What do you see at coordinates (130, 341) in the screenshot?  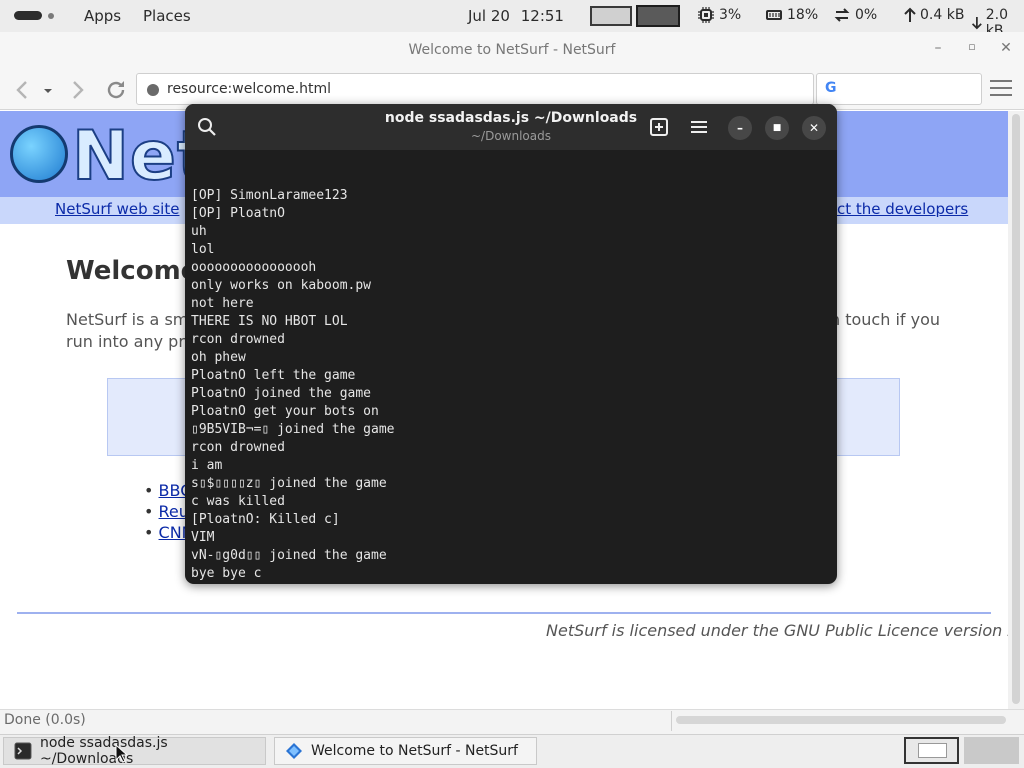 I see `intro-text-line2: run into any pro` at bounding box center [130, 341].